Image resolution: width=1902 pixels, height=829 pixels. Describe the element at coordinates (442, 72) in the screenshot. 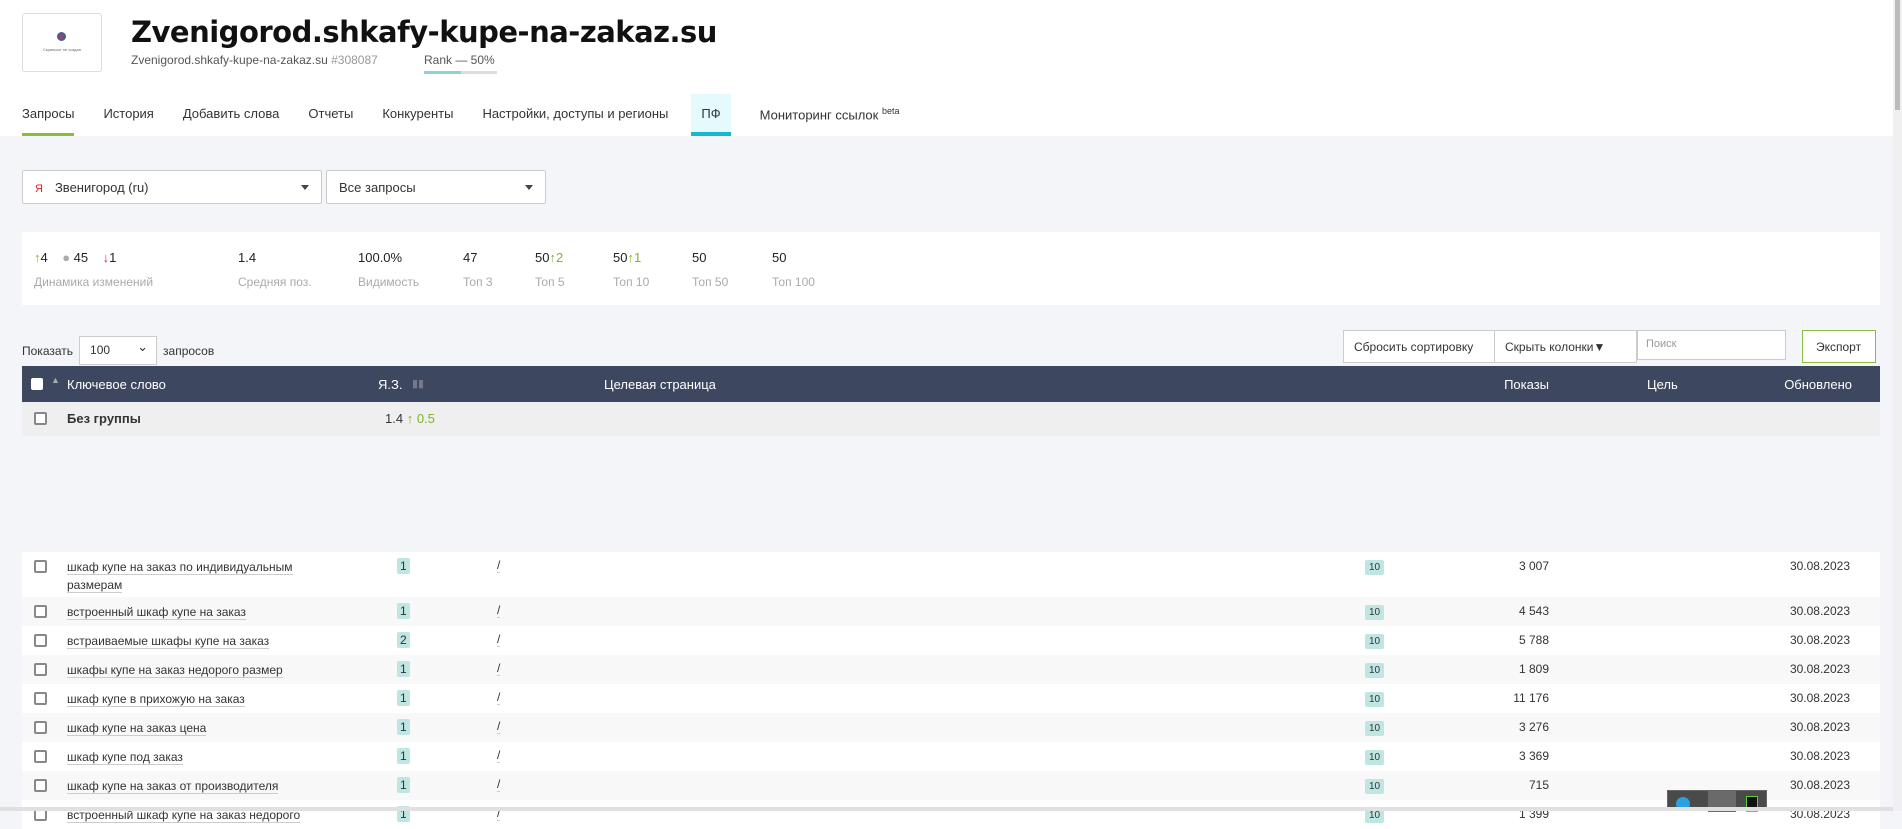

I see `rank-progress-fill` at that location.